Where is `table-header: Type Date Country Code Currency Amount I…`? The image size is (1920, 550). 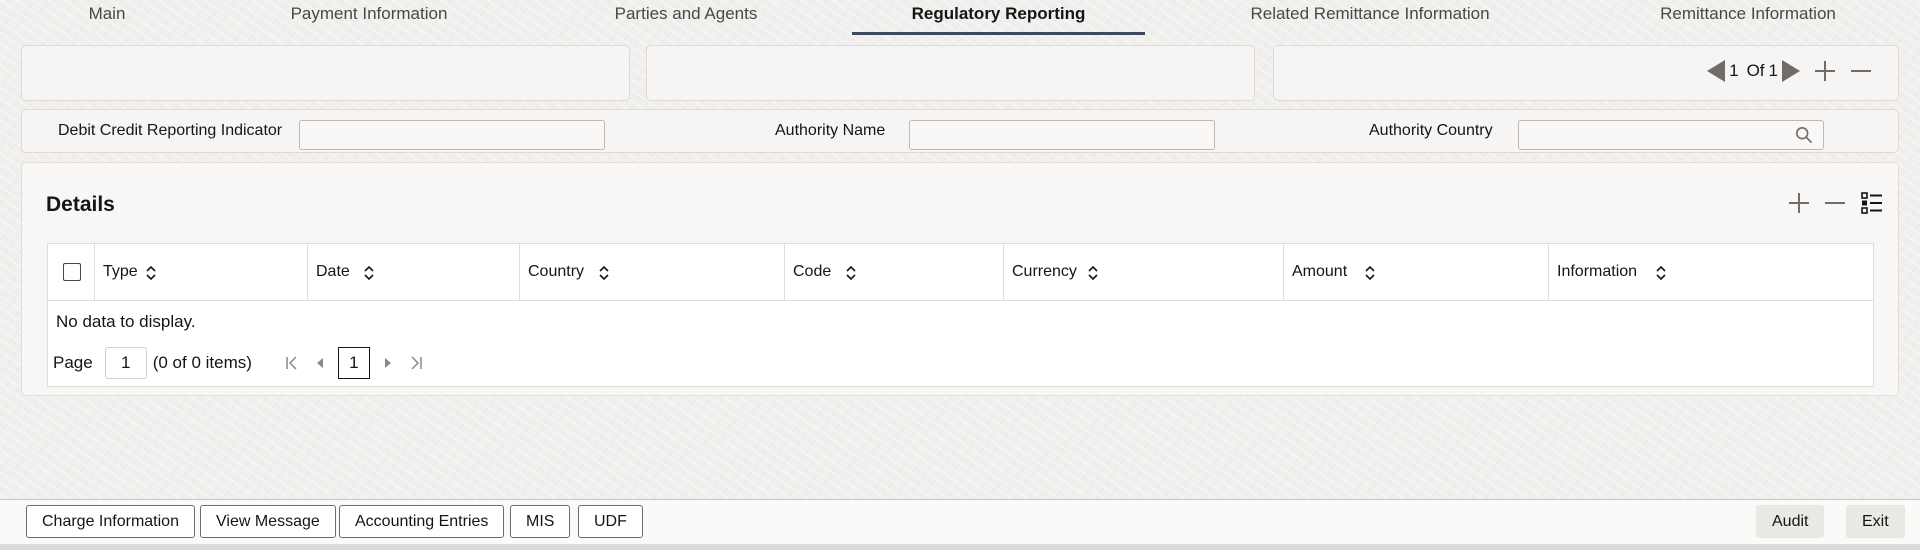 table-header: Type Date Country Code Currency Amount I… is located at coordinates (960, 272).